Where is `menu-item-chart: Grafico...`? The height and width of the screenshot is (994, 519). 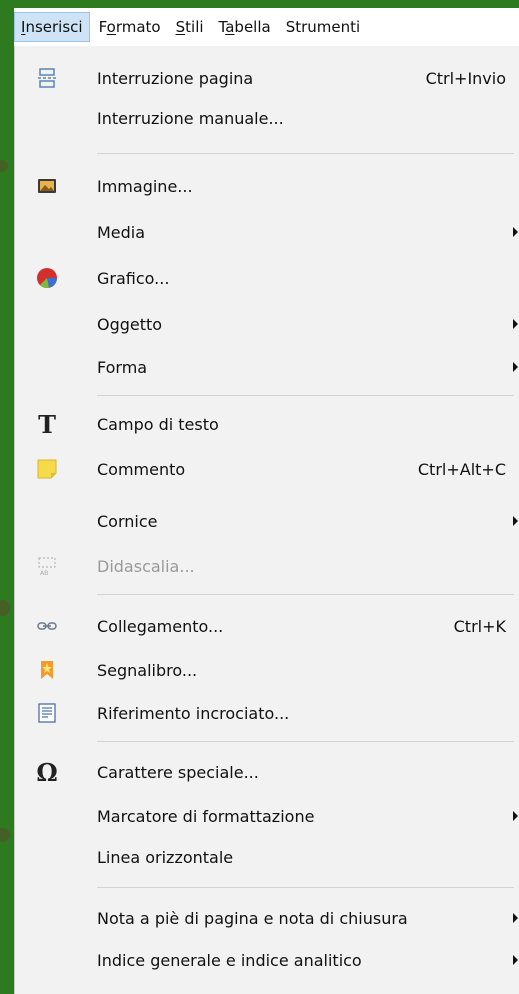
menu-item-chart: Grafico... is located at coordinates (267, 278).